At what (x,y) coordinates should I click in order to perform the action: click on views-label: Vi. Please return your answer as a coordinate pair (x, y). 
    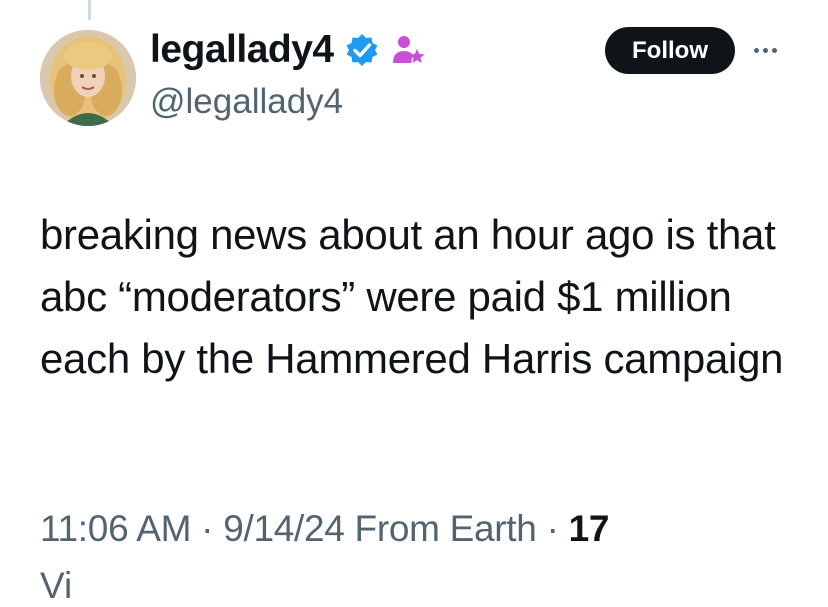
    Looking at the image, I should click on (56, 585).